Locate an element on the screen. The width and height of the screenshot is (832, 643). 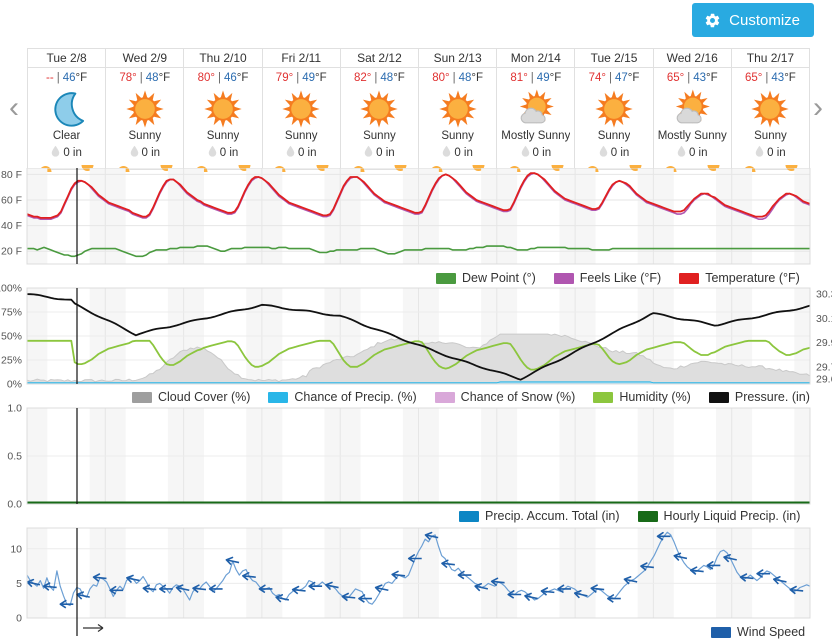
legend-item: Wind Speed is located at coordinates (758, 632).